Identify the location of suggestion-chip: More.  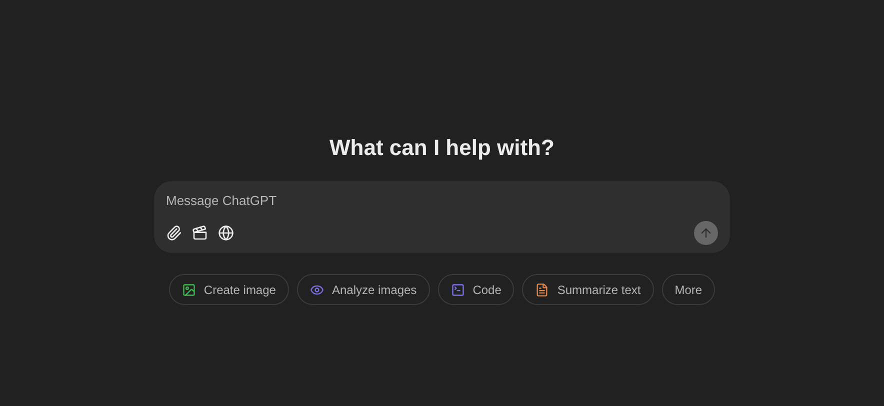
(689, 289).